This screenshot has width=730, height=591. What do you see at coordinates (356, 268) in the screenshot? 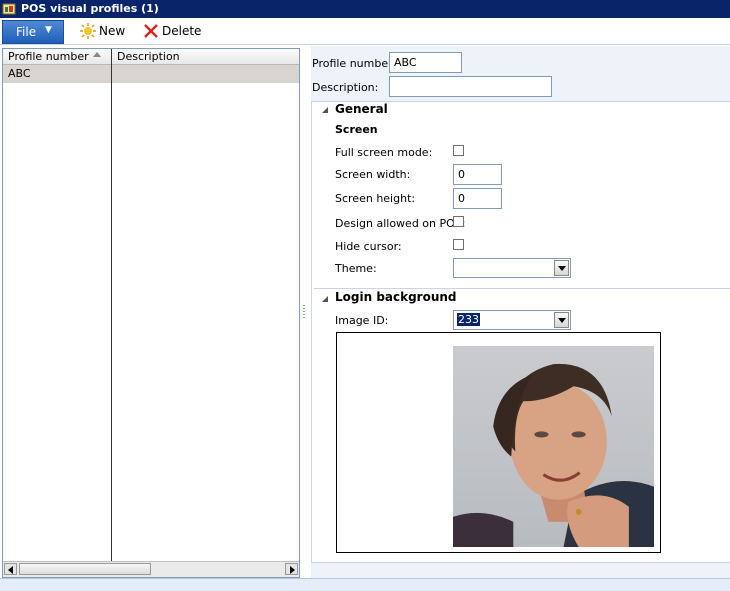
I see `theme-label: Theme:` at bounding box center [356, 268].